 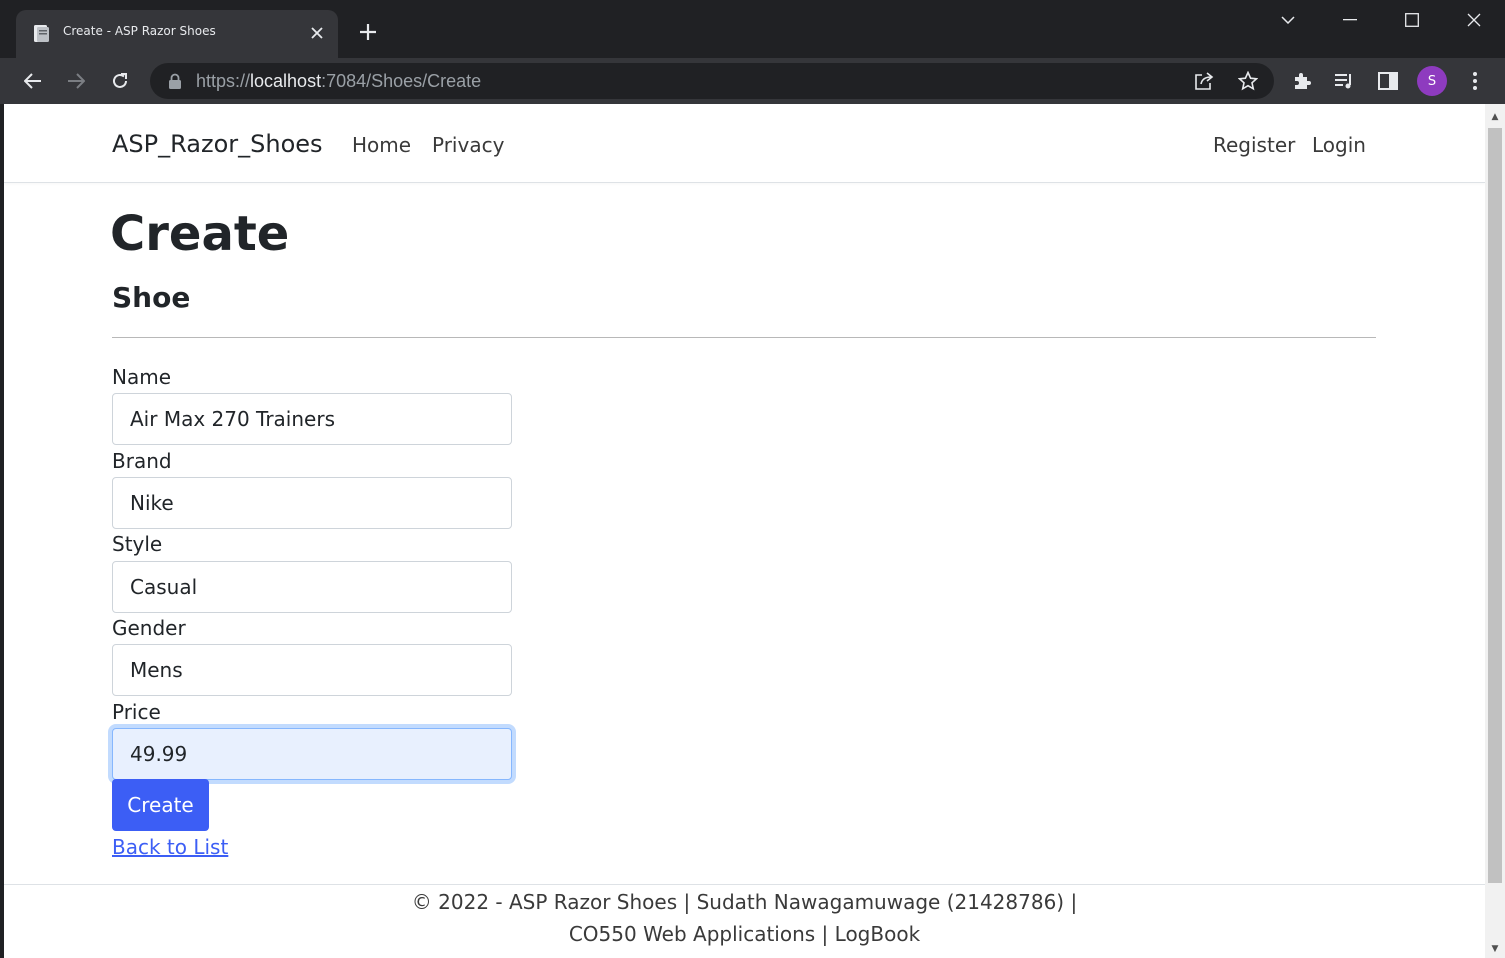 I want to click on forward-arrow-icon, so click(x=76, y=81).